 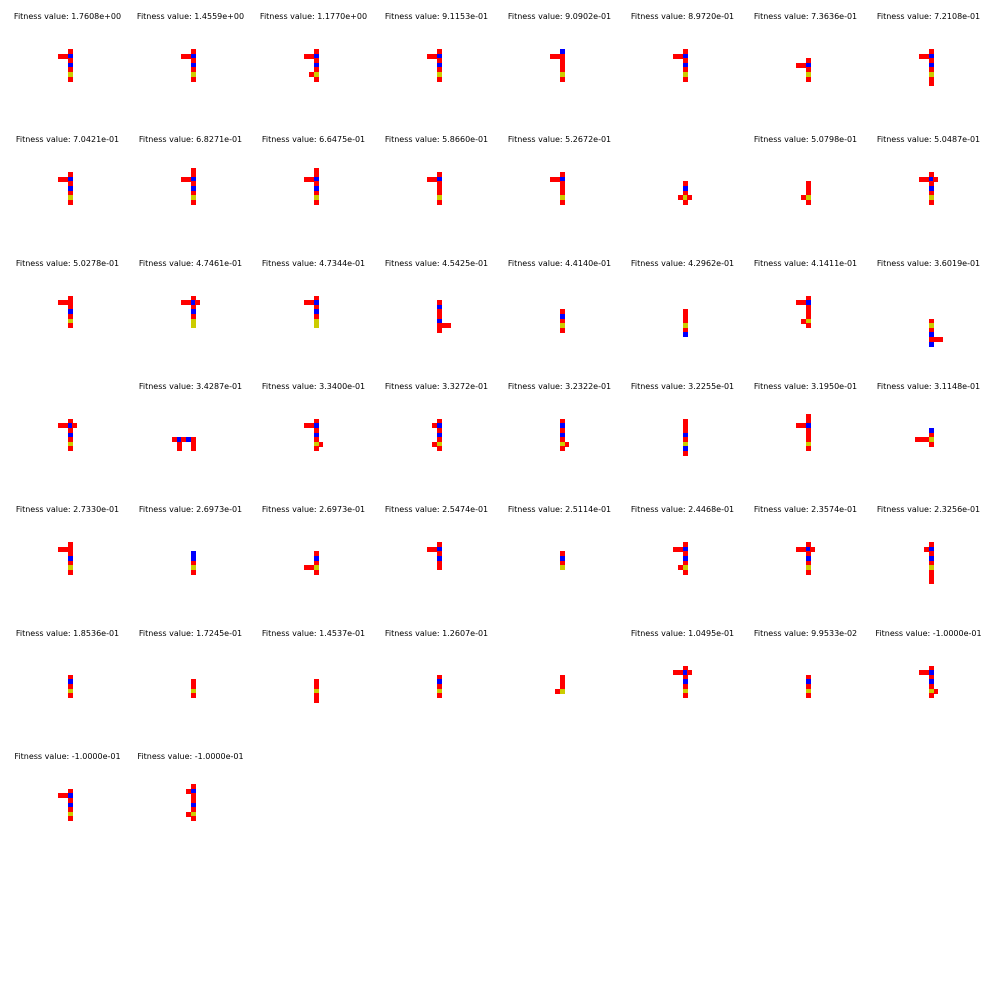 I want to click on fitness-panel: Fitness value: 5.2672e-01, so click(x=559, y=183).